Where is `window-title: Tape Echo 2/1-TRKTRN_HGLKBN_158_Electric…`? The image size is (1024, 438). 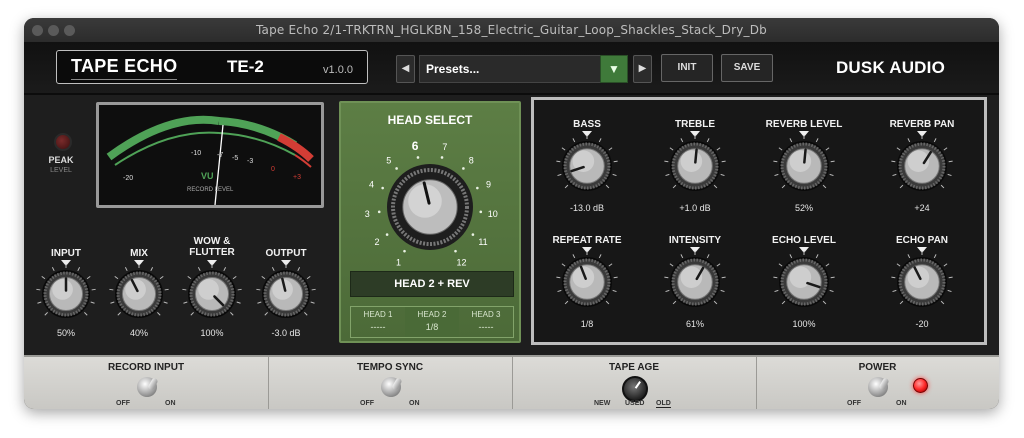
window-title: Tape Echo 2/1-TRKTRN_HGLKBN_158_Electric… is located at coordinates (511, 30).